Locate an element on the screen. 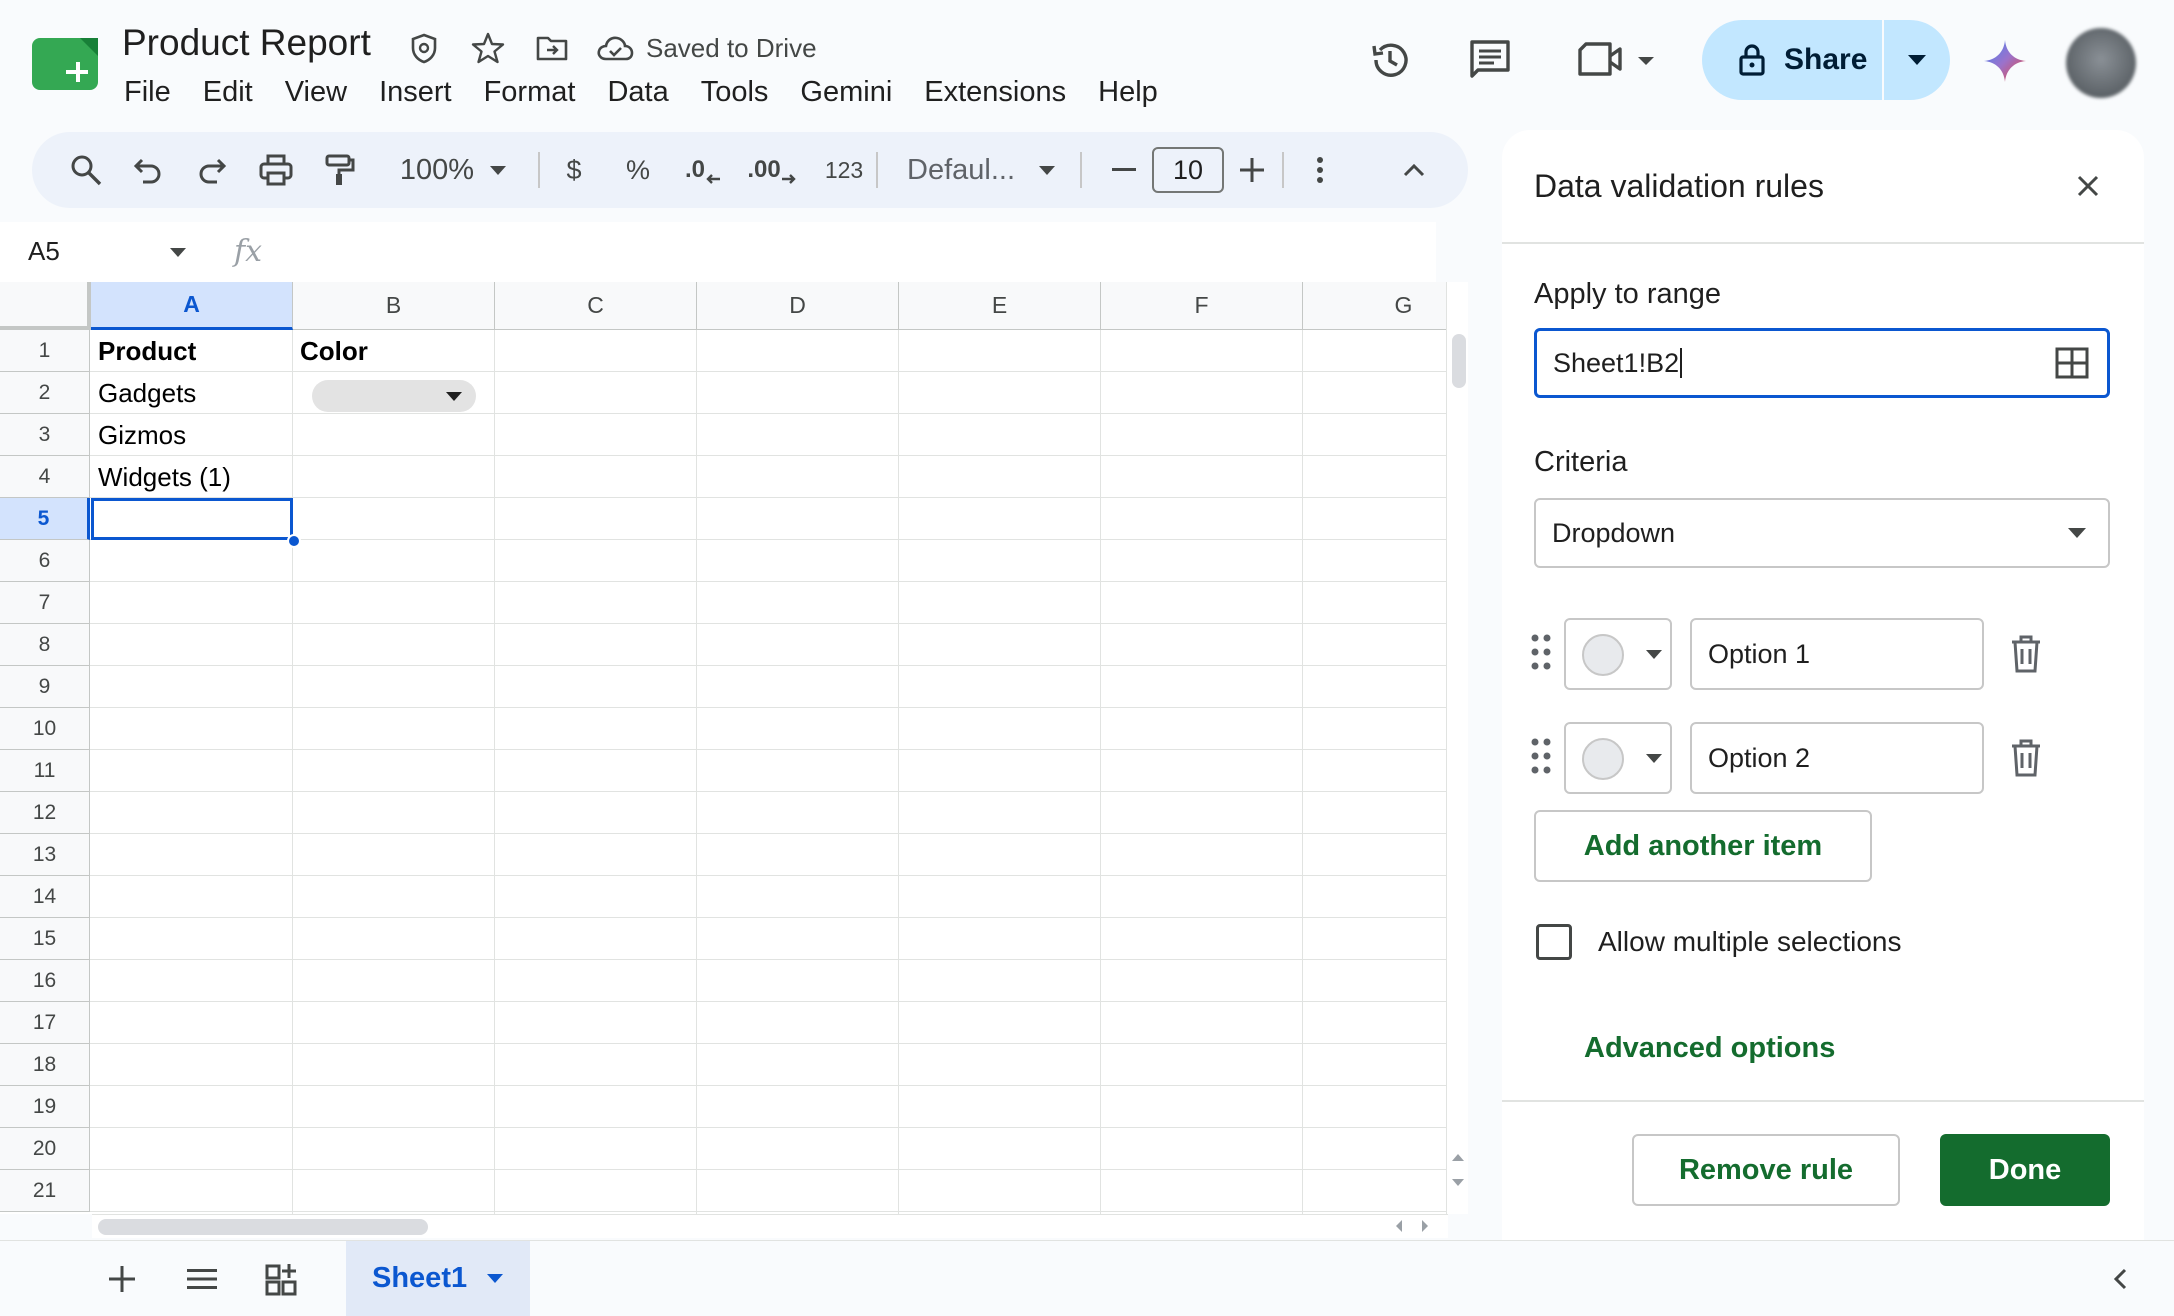  range-input: Sheet1!B2 is located at coordinates (1822, 363).